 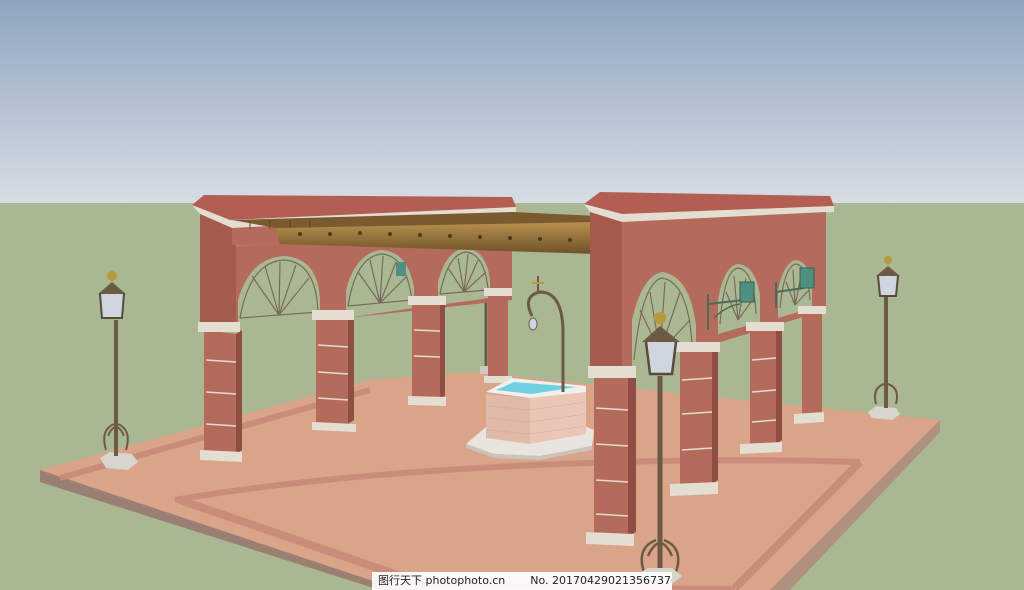 What do you see at coordinates (400, 580) in the screenshot?
I see `watermark-site: 图行天下` at bounding box center [400, 580].